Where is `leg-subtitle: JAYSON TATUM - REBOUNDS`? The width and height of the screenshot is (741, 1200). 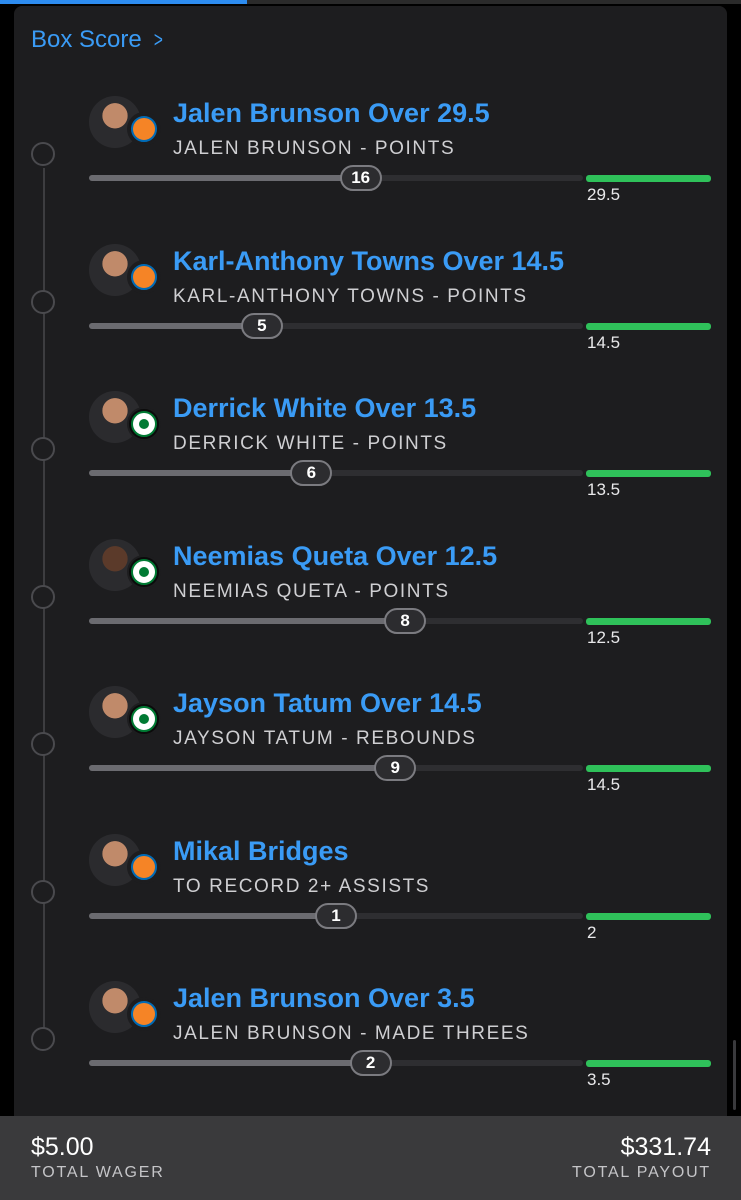 leg-subtitle: JAYSON TATUM - REBOUNDS is located at coordinates (325, 738).